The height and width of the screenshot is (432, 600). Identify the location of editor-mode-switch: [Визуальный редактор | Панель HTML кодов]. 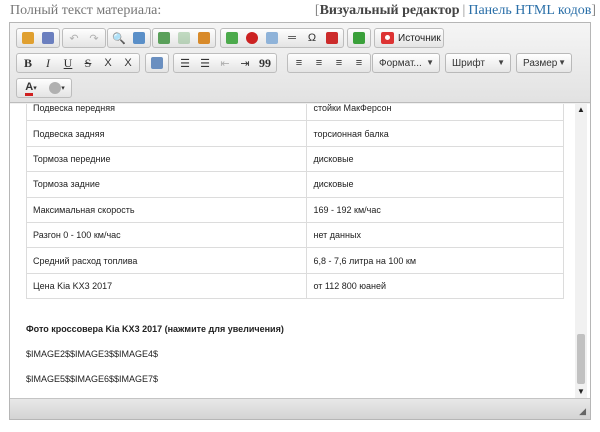
(455, 11).